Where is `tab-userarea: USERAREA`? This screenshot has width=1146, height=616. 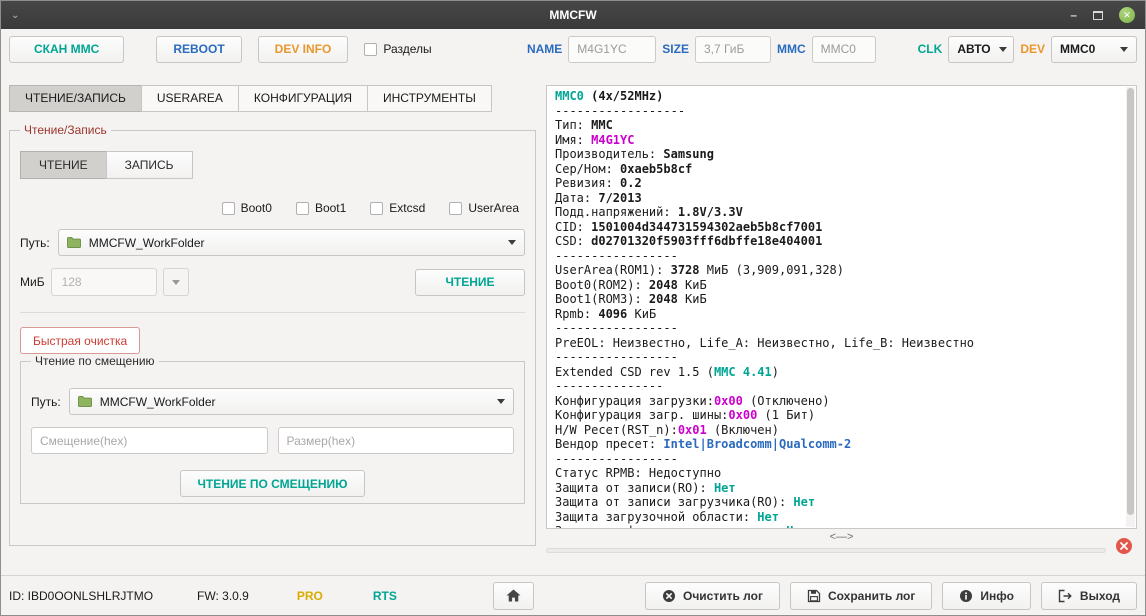
tab-userarea: USERAREA is located at coordinates (189, 98).